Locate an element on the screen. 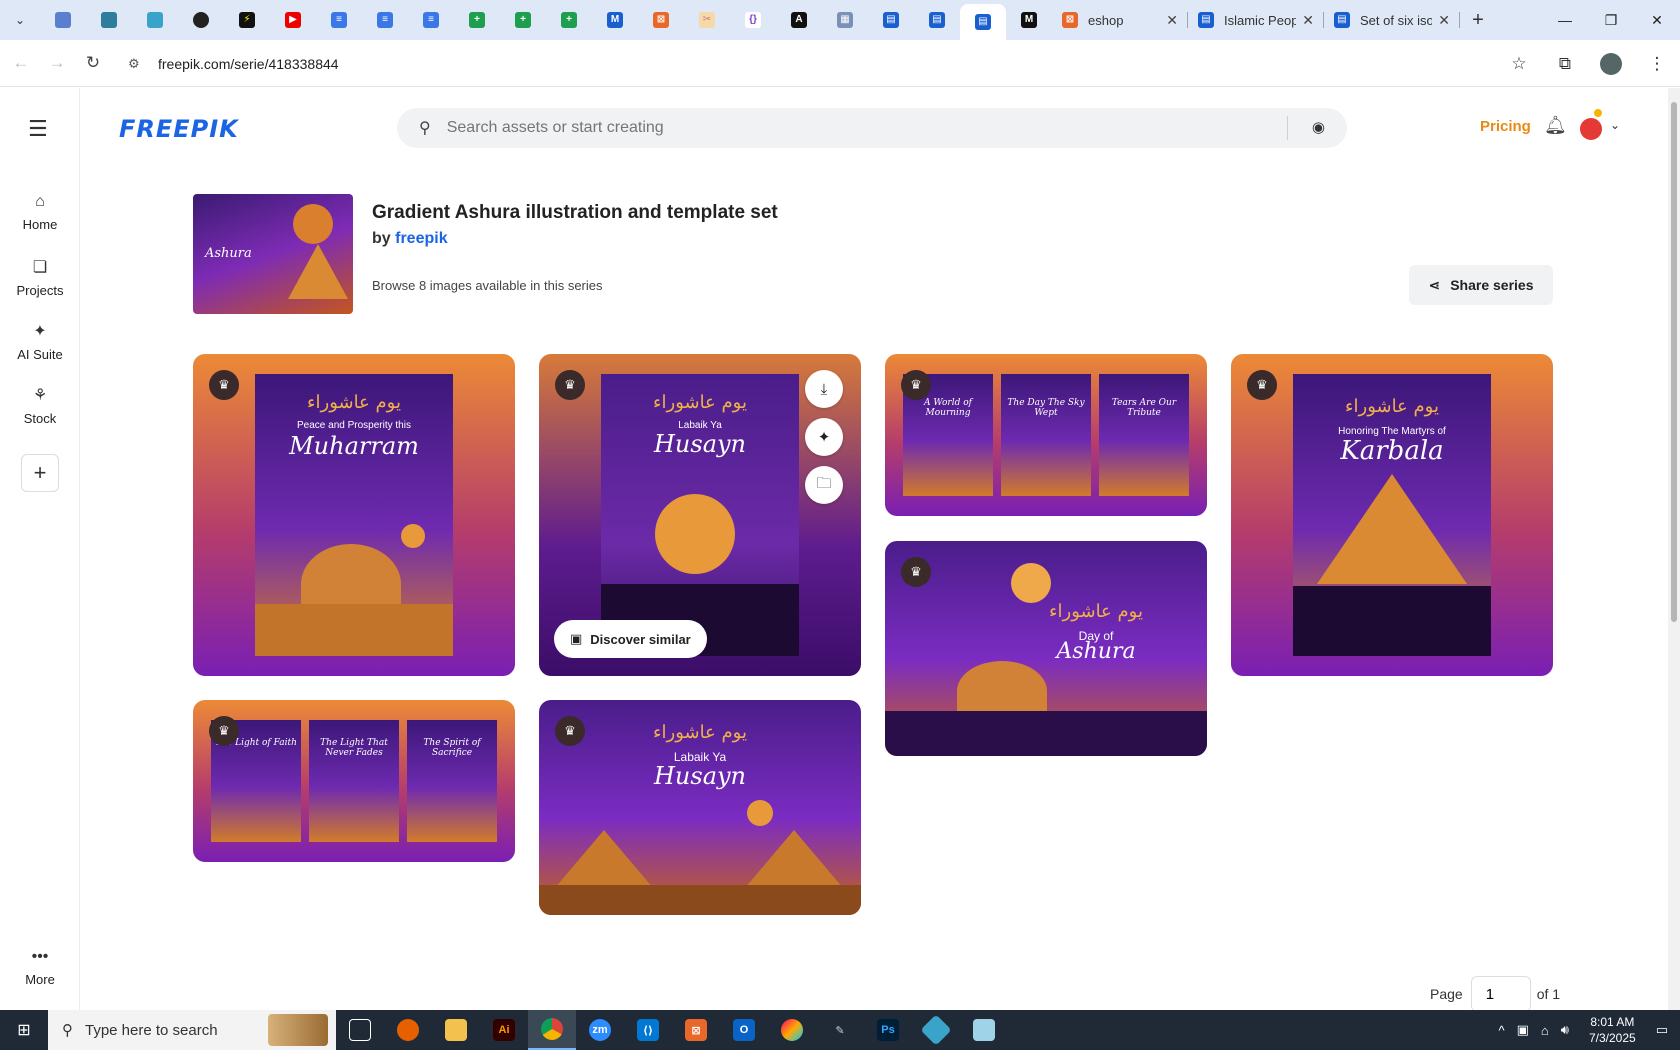  illustrator-icon: Ai is located at coordinates (504, 1030).